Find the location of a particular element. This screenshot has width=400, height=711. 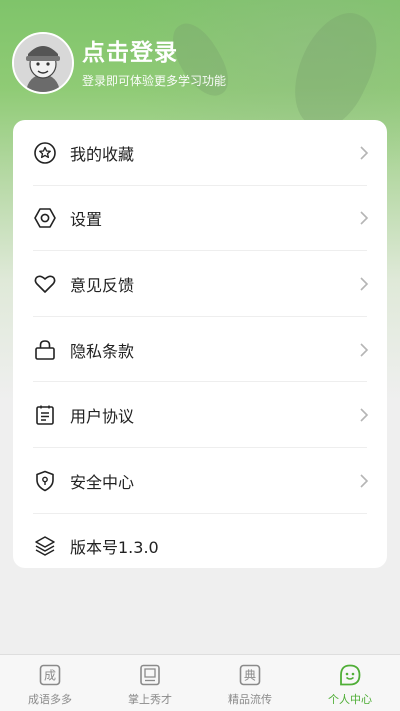

login-profile: 点击登录 登录即可体验更多学习功能 is located at coordinates (119, 63).